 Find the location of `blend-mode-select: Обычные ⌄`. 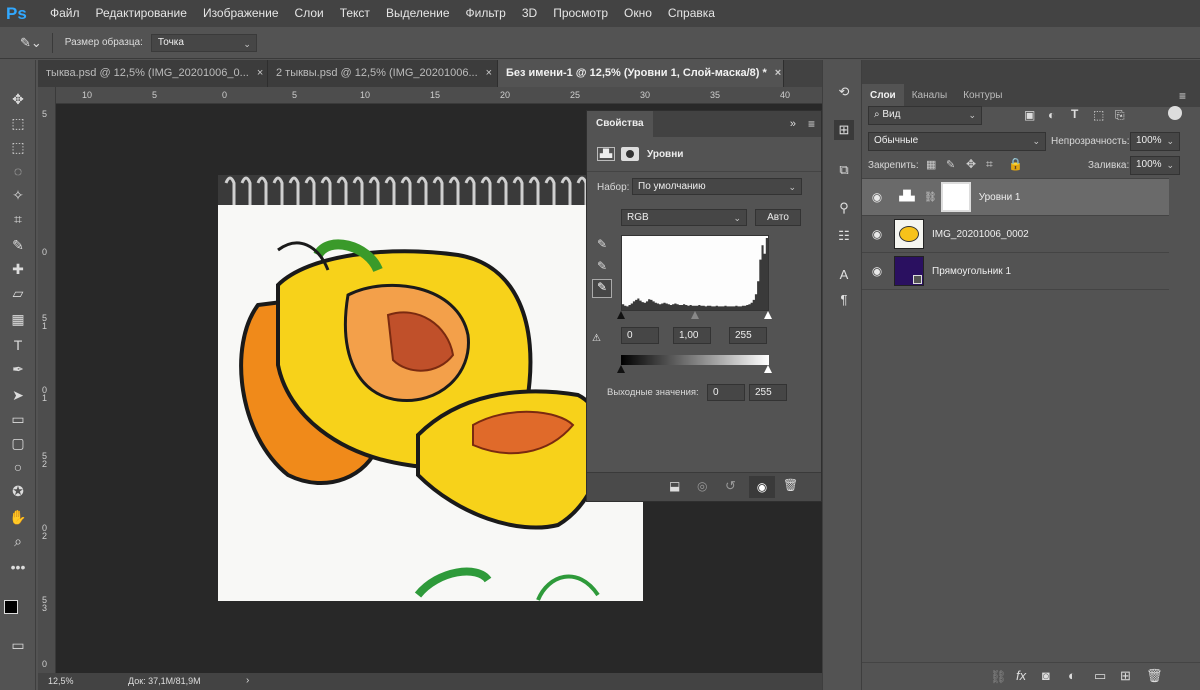

blend-mode-select: Обычные ⌄ is located at coordinates (957, 141).